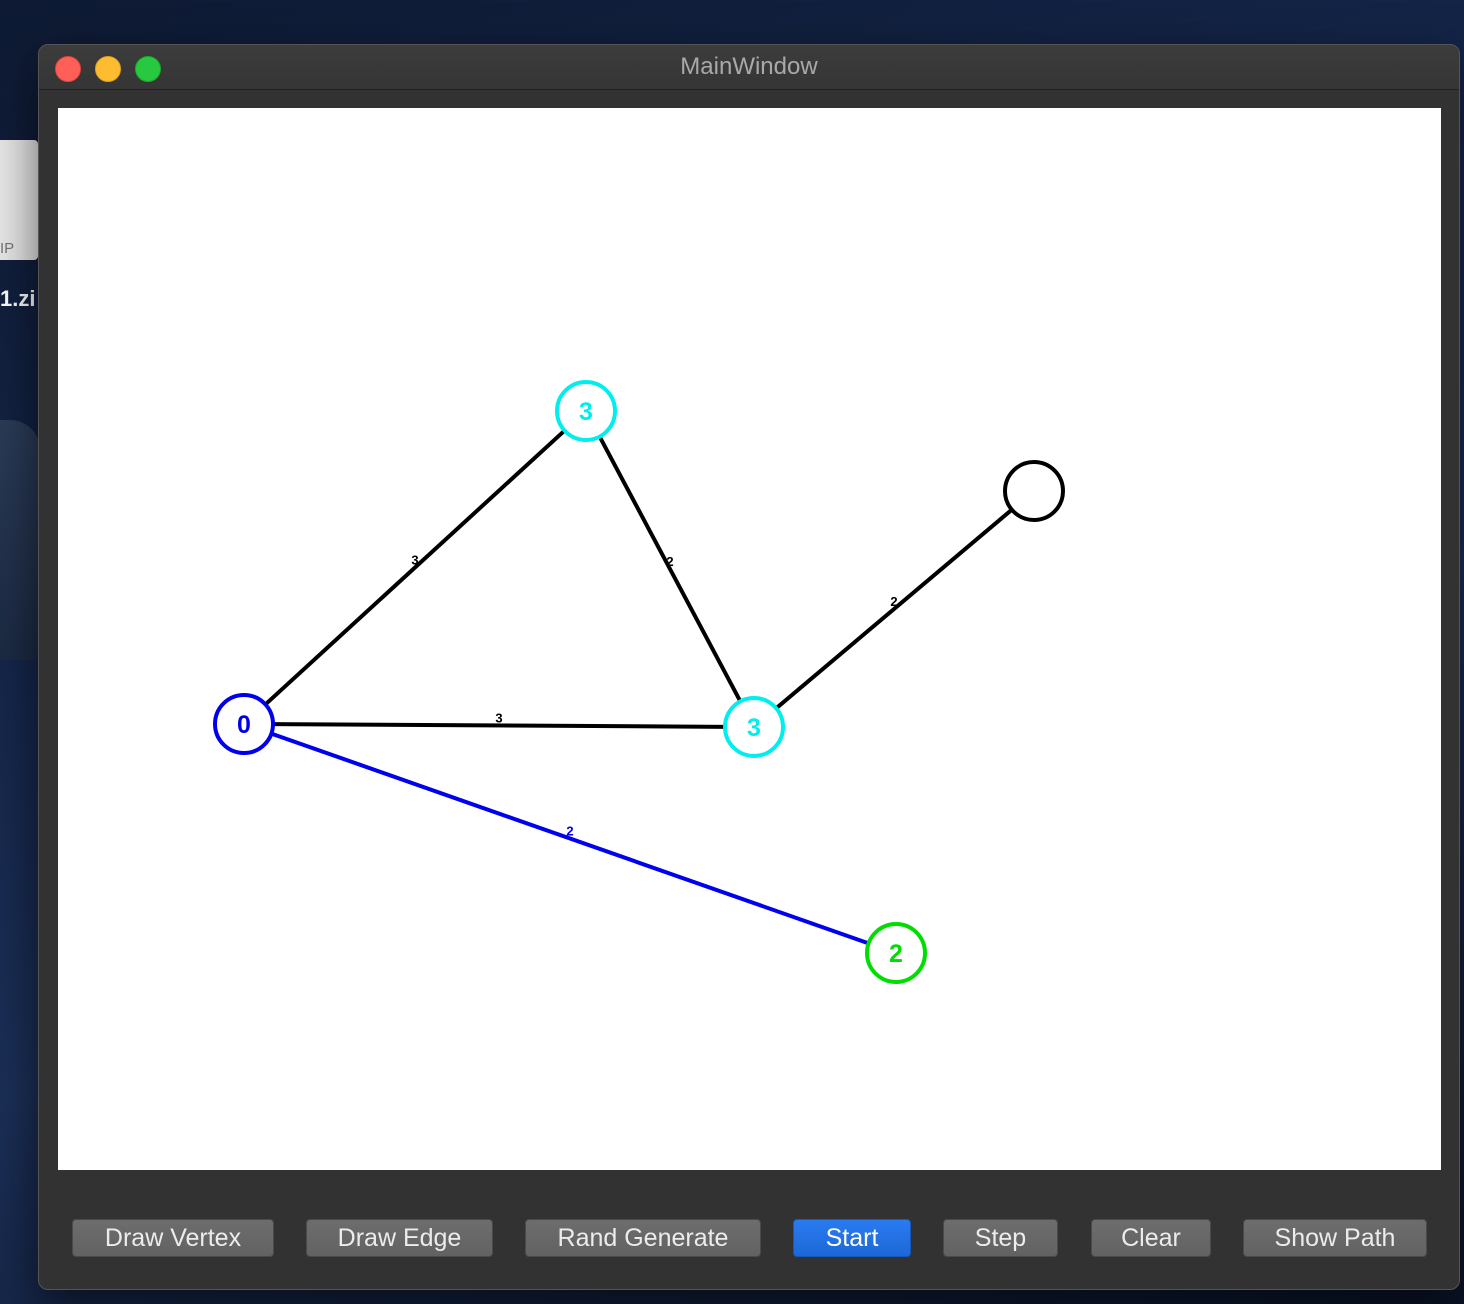  What do you see at coordinates (1335, 1238) in the screenshot?
I see `show-path-button: Show Path` at bounding box center [1335, 1238].